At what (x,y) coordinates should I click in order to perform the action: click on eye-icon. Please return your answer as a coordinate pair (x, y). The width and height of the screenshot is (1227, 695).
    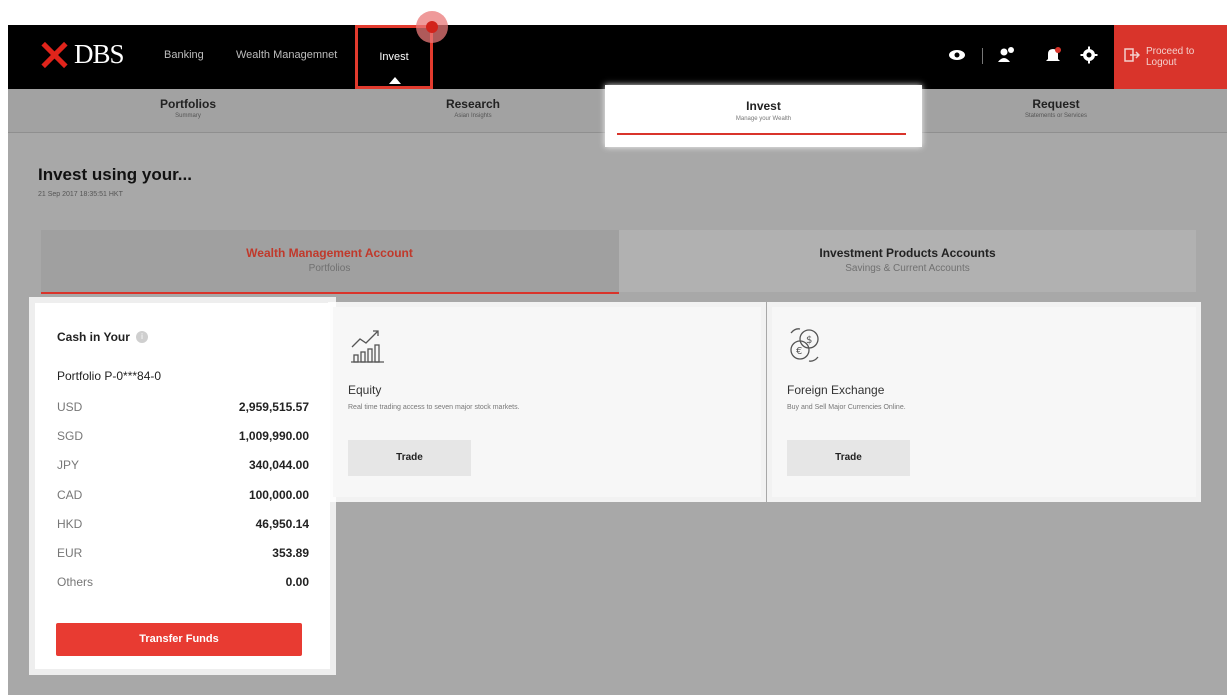
    Looking at the image, I should click on (957, 55).